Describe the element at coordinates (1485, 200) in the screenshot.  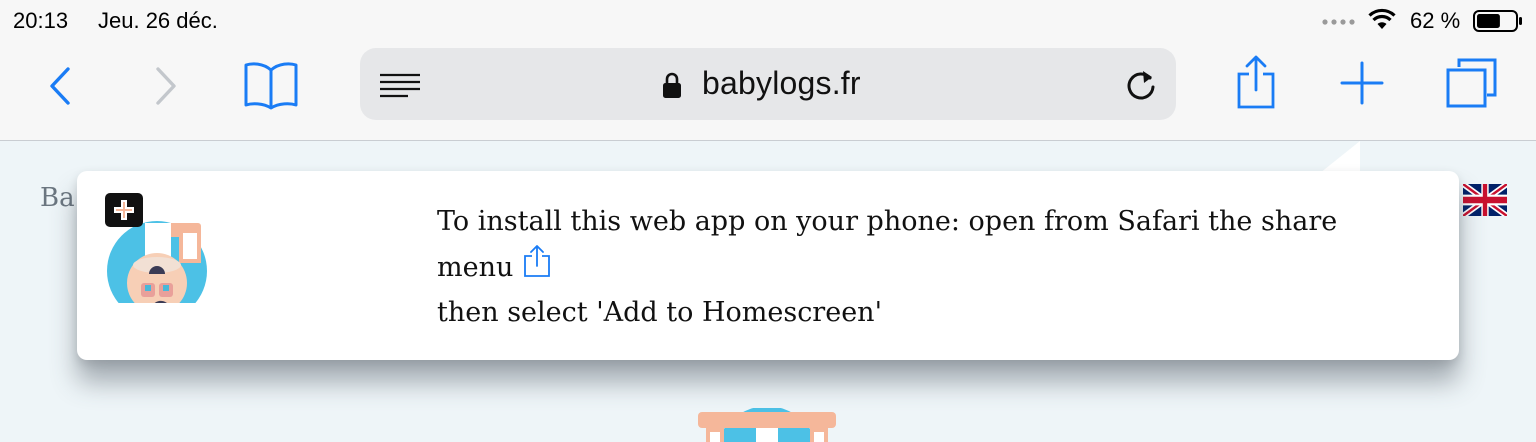
I see `uk-flag-icon` at that location.